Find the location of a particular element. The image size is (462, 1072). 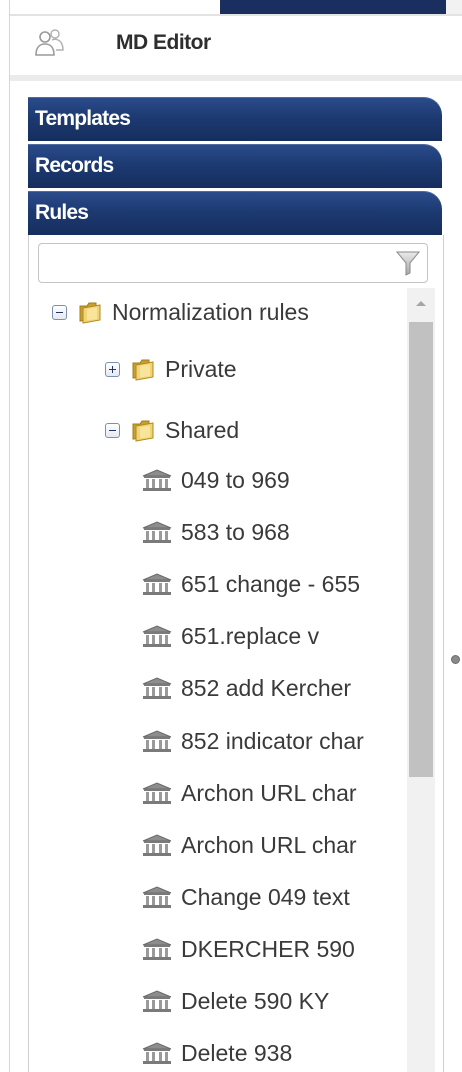

tree-scrollbar is located at coordinates (421, 680).